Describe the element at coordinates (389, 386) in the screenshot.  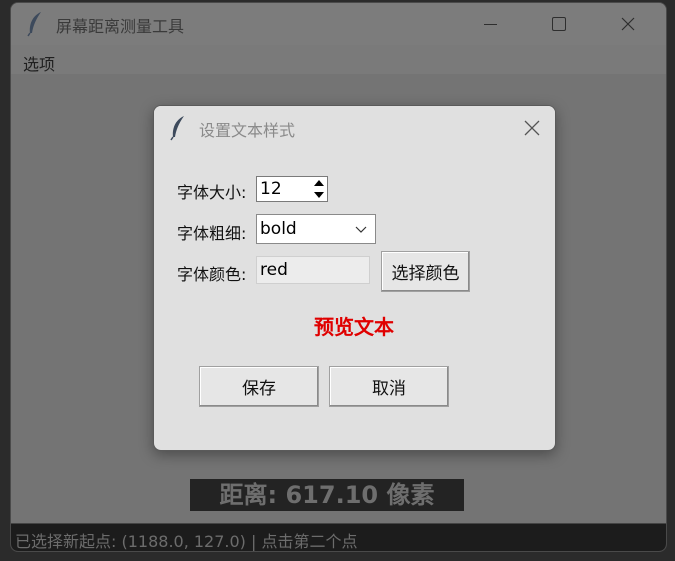
I see `cancel-button: 取消` at that location.